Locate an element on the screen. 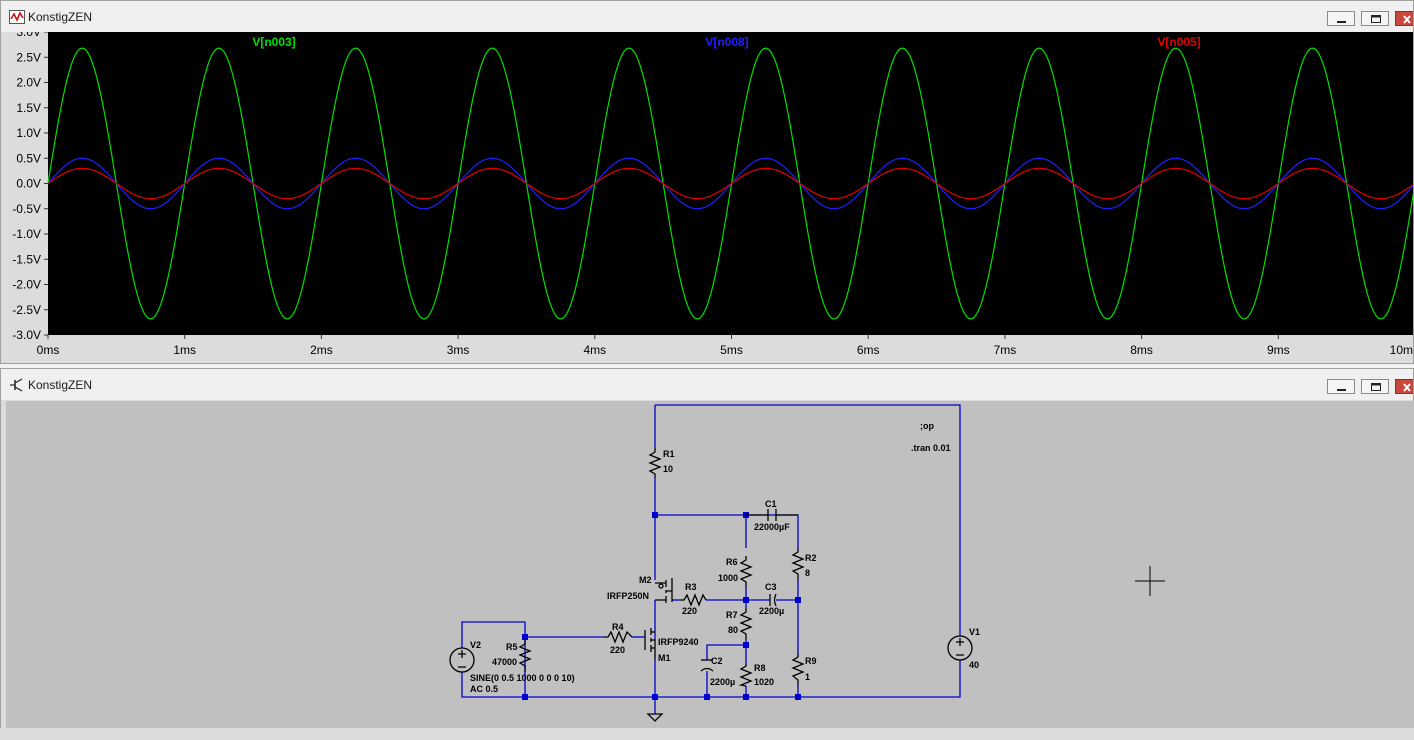 The image size is (1414, 740). schematic-window-title: KonstigZEN is located at coordinates (60, 385).